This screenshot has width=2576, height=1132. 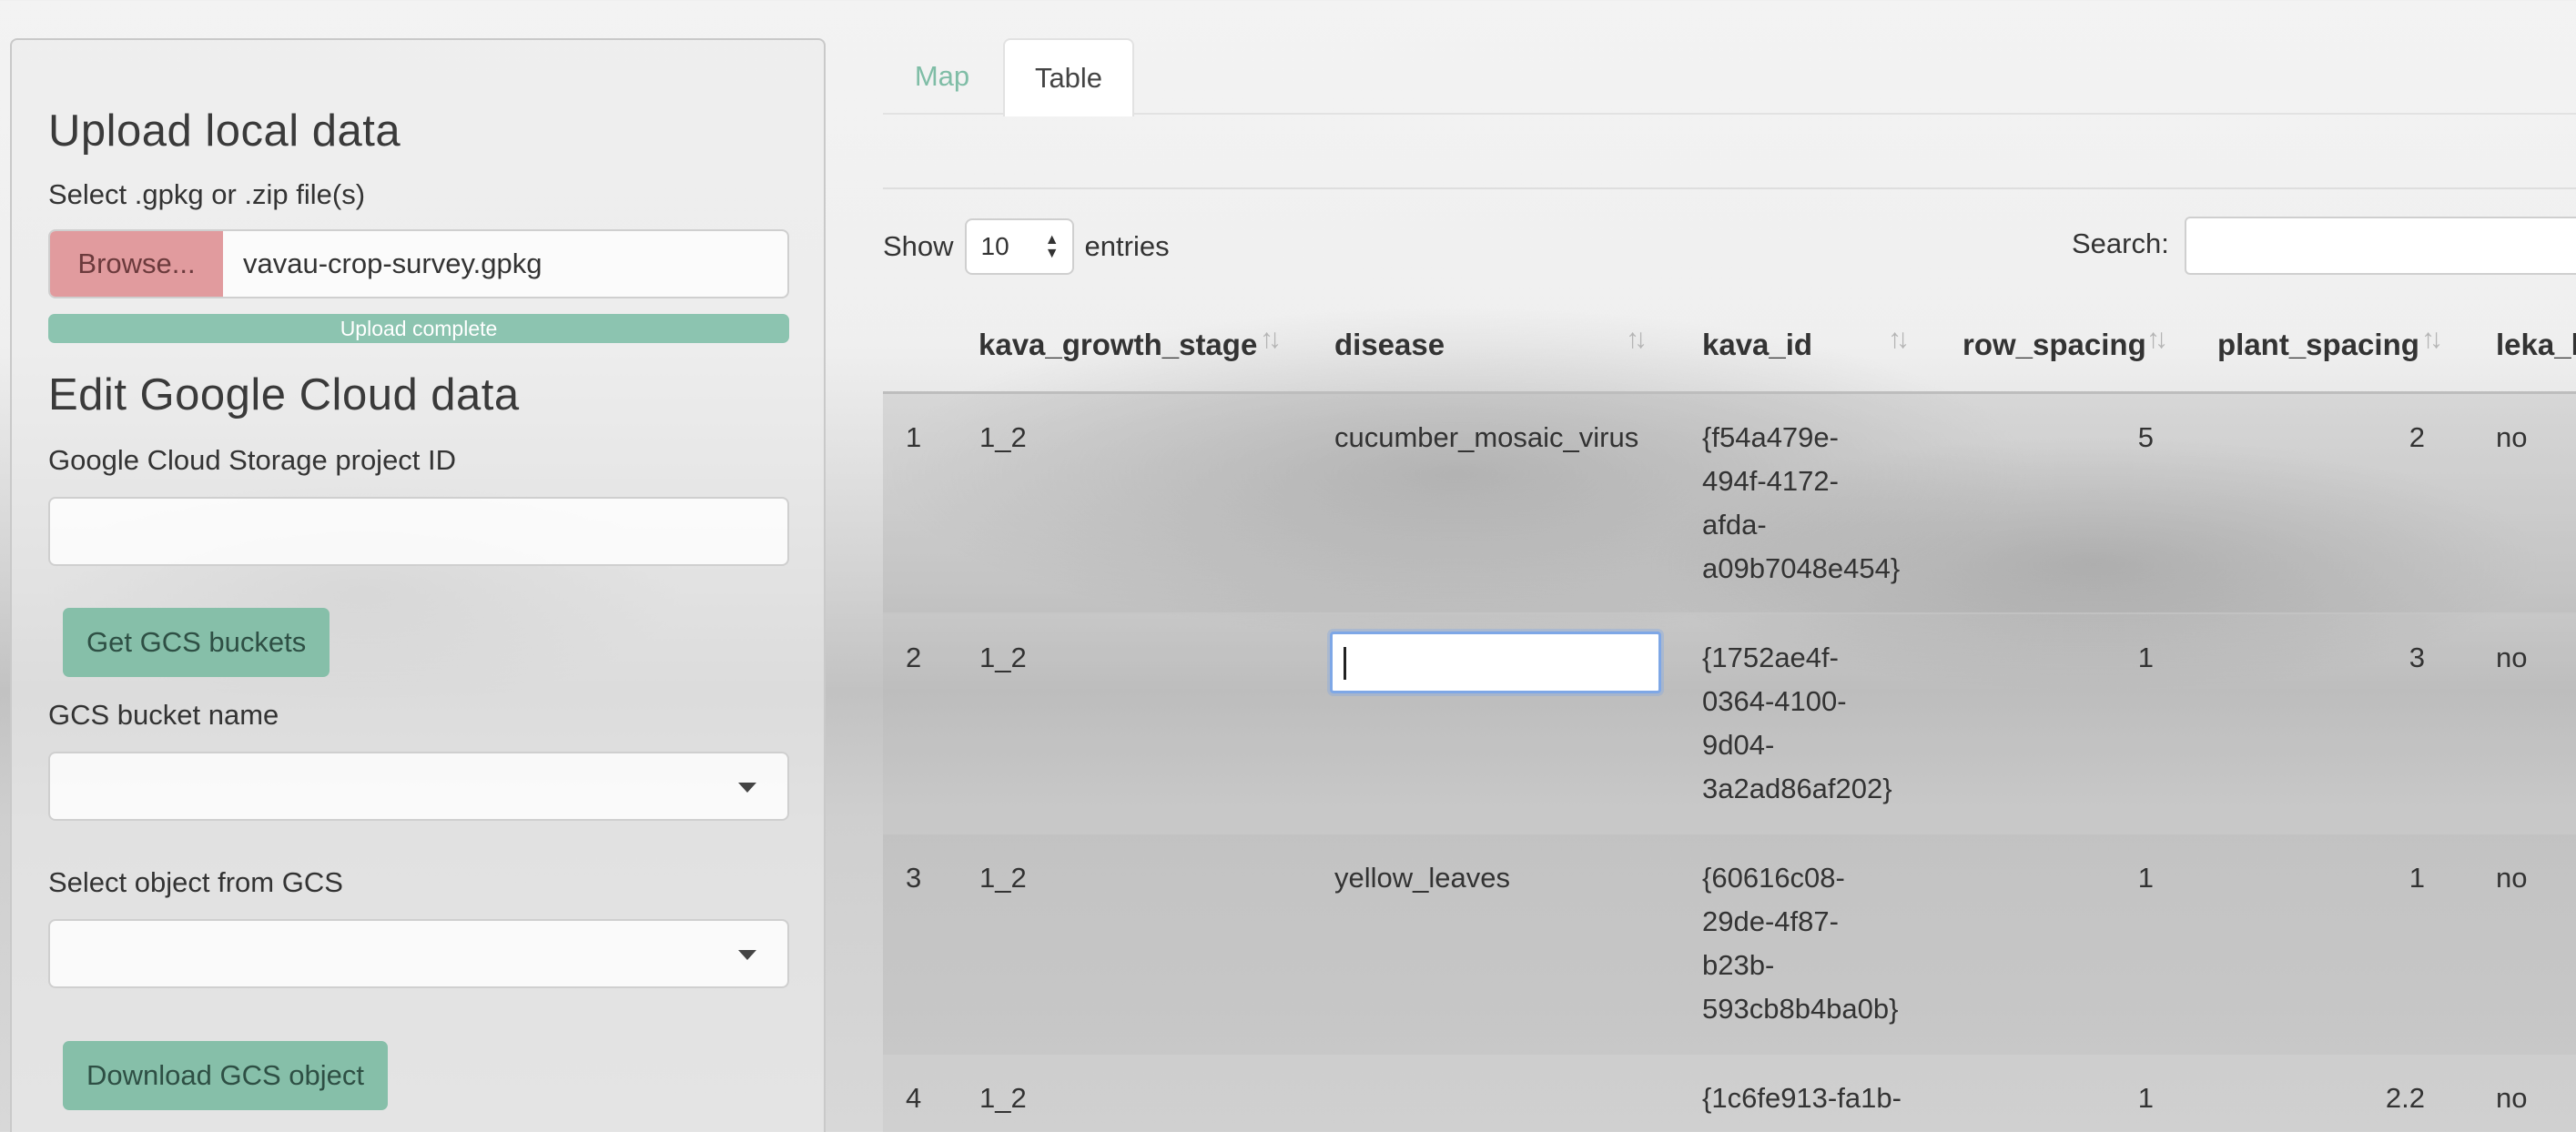 What do you see at coordinates (914, 437) in the screenshot?
I see `row-index: 1` at bounding box center [914, 437].